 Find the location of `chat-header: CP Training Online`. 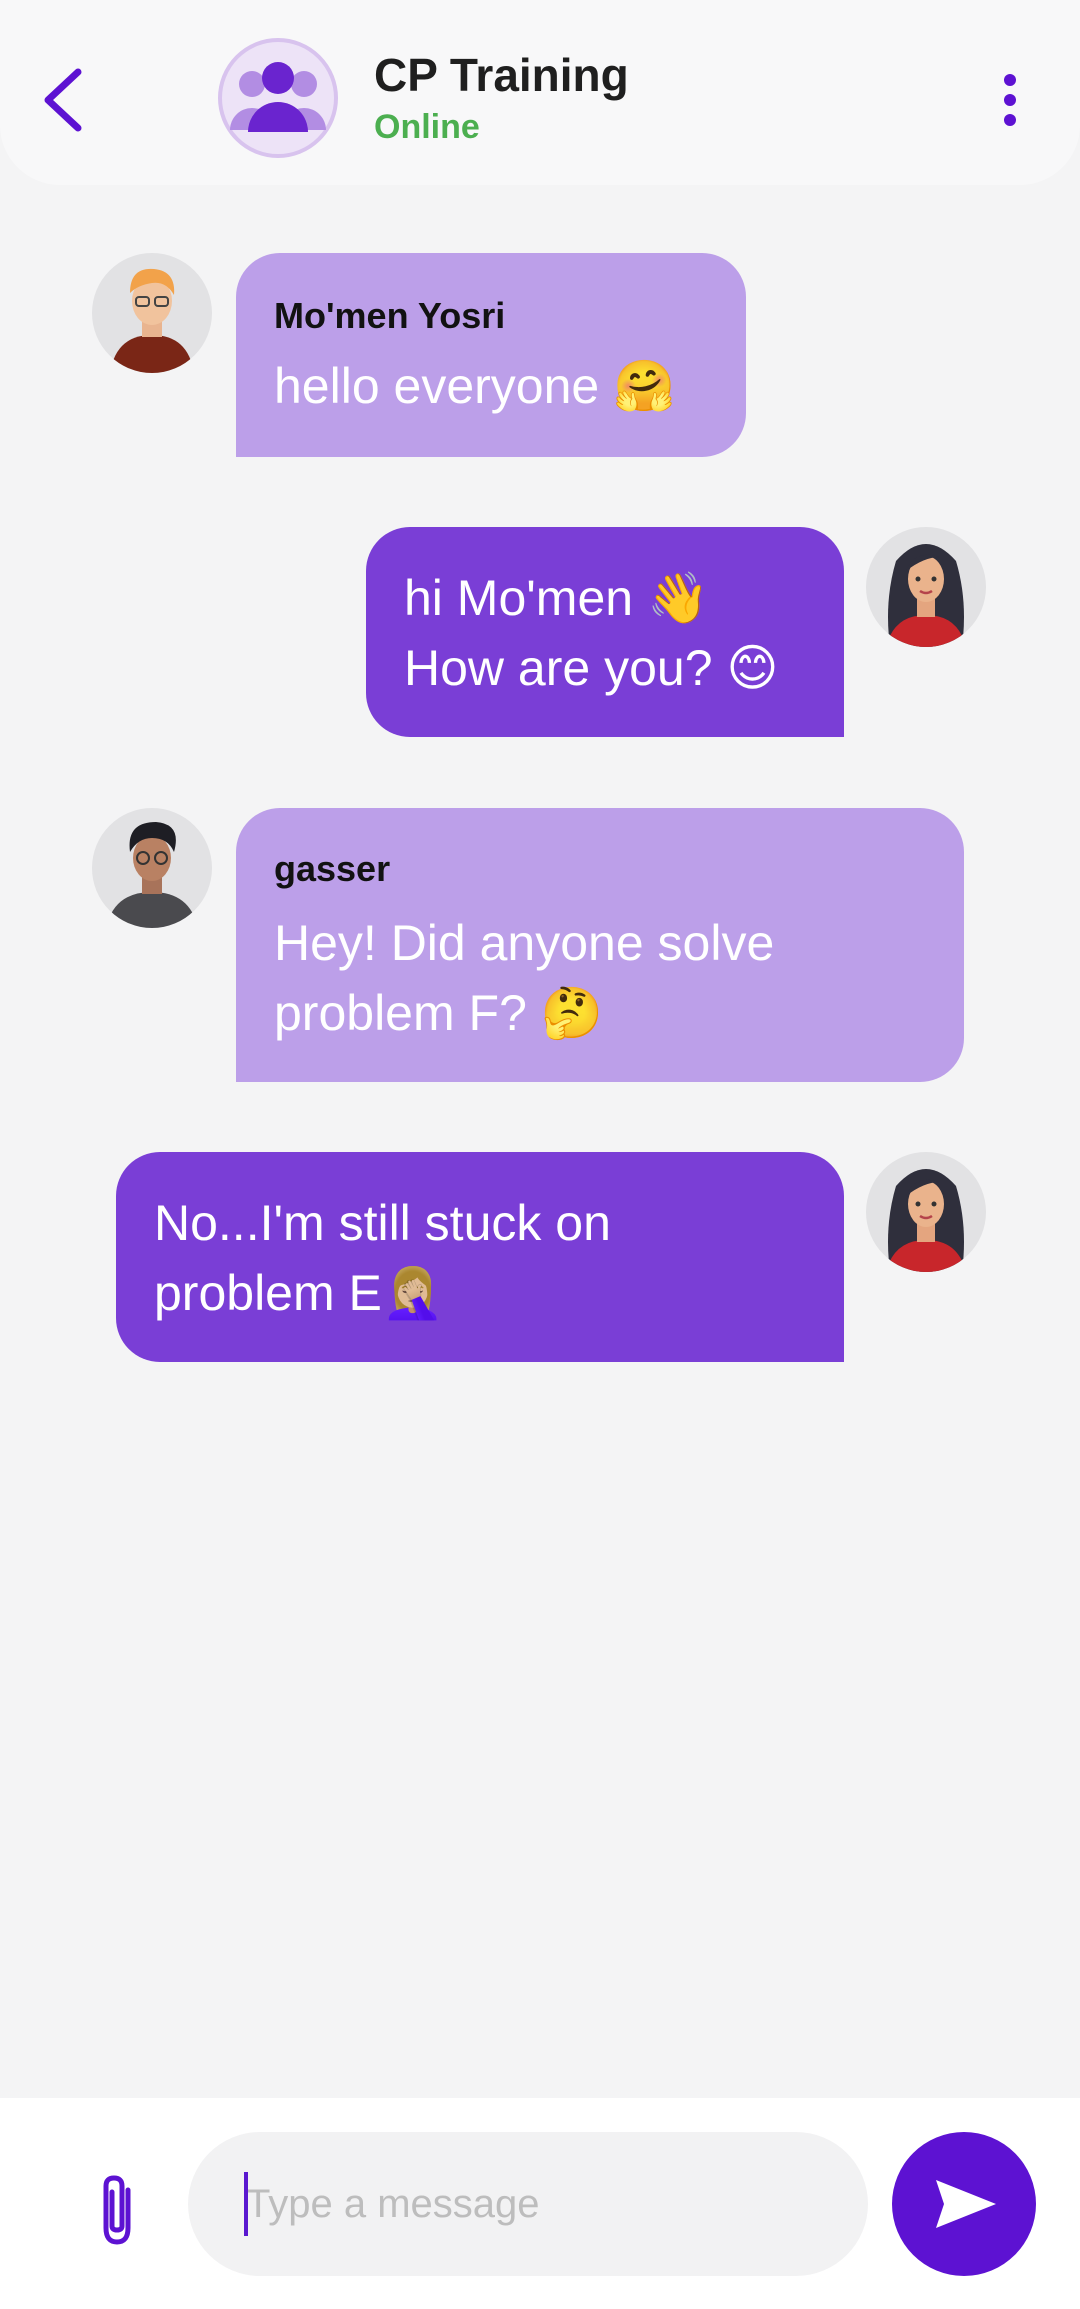

chat-header: CP Training Online is located at coordinates (540, 92).